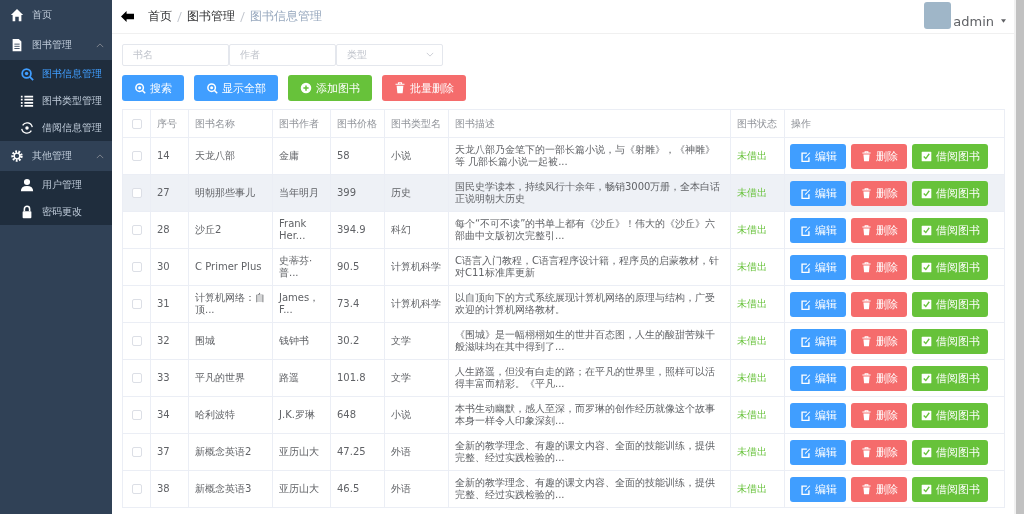  What do you see at coordinates (306, 88) in the screenshot?
I see `add-circle-icon` at bounding box center [306, 88].